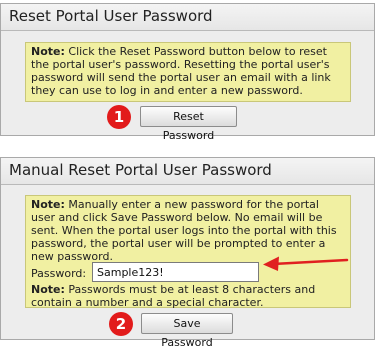 The width and height of the screenshot is (377, 352). Describe the element at coordinates (119, 117) in the screenshot. I see `step-1-badge: 1` at that location.